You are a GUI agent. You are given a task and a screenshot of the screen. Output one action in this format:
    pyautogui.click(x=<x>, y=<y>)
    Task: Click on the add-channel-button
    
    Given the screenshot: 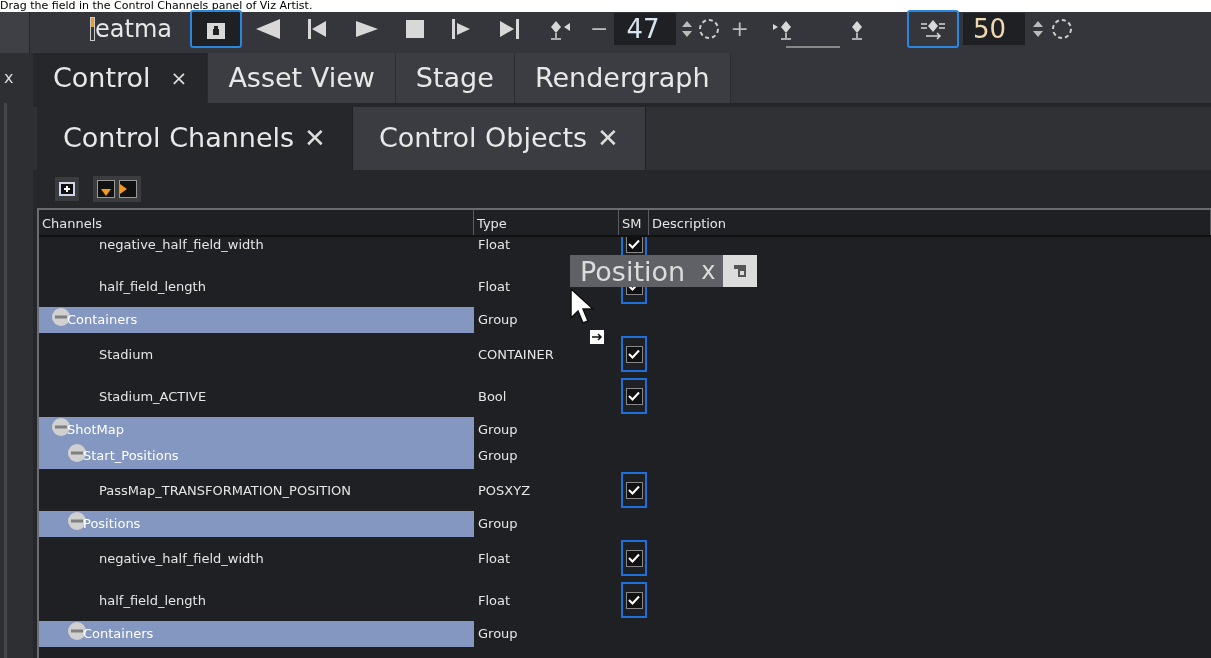 What is the action you would take?
    pyautogui.click(x=67, y=189)
    